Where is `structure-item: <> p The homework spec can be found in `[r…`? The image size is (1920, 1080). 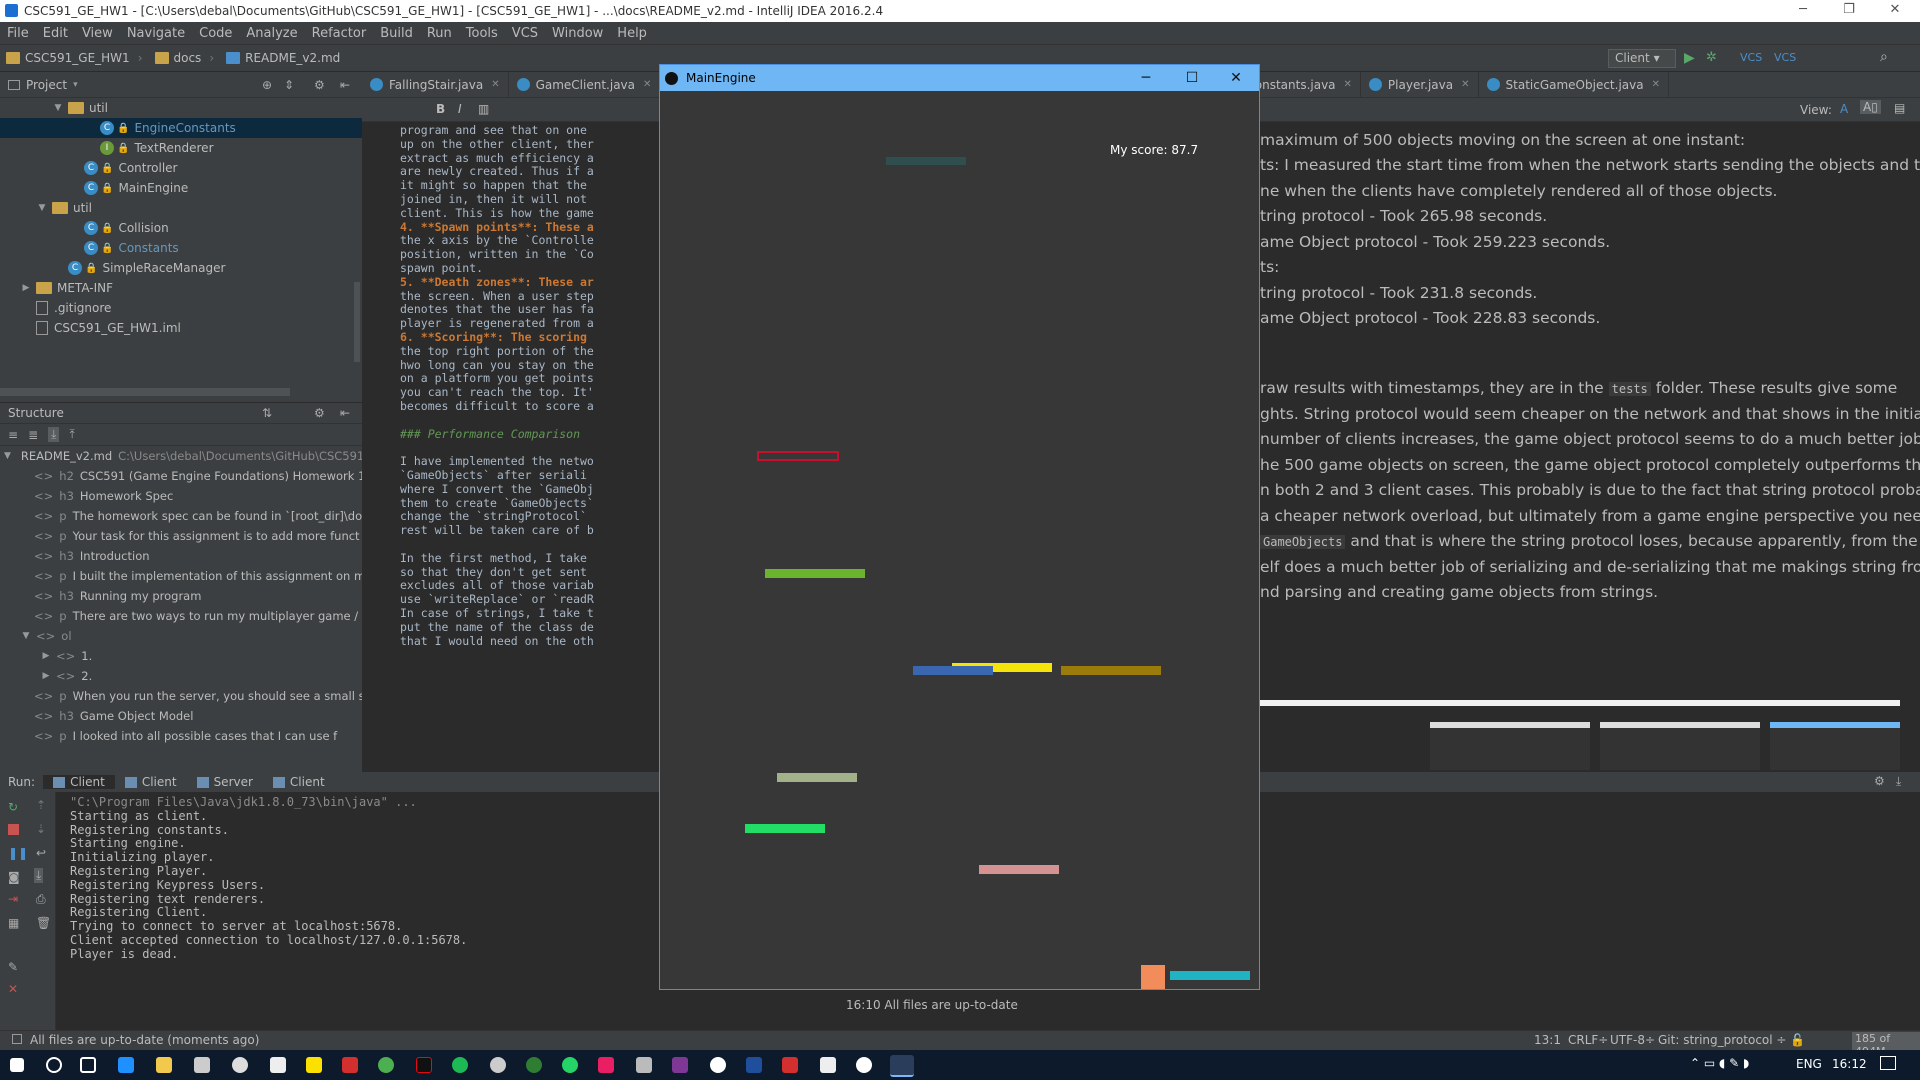
structure-item: <> p The homework spec can be found in `[r… is located at coordinates (181, 516).